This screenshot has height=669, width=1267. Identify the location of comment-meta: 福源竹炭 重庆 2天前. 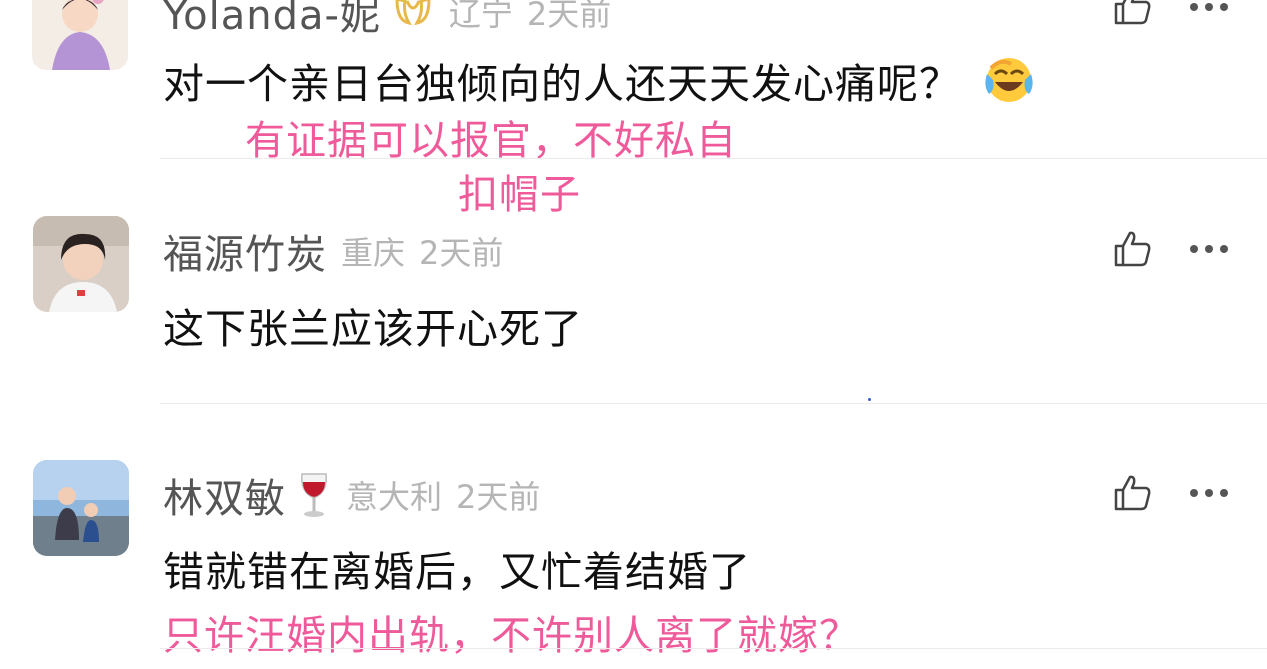
(333, 251).